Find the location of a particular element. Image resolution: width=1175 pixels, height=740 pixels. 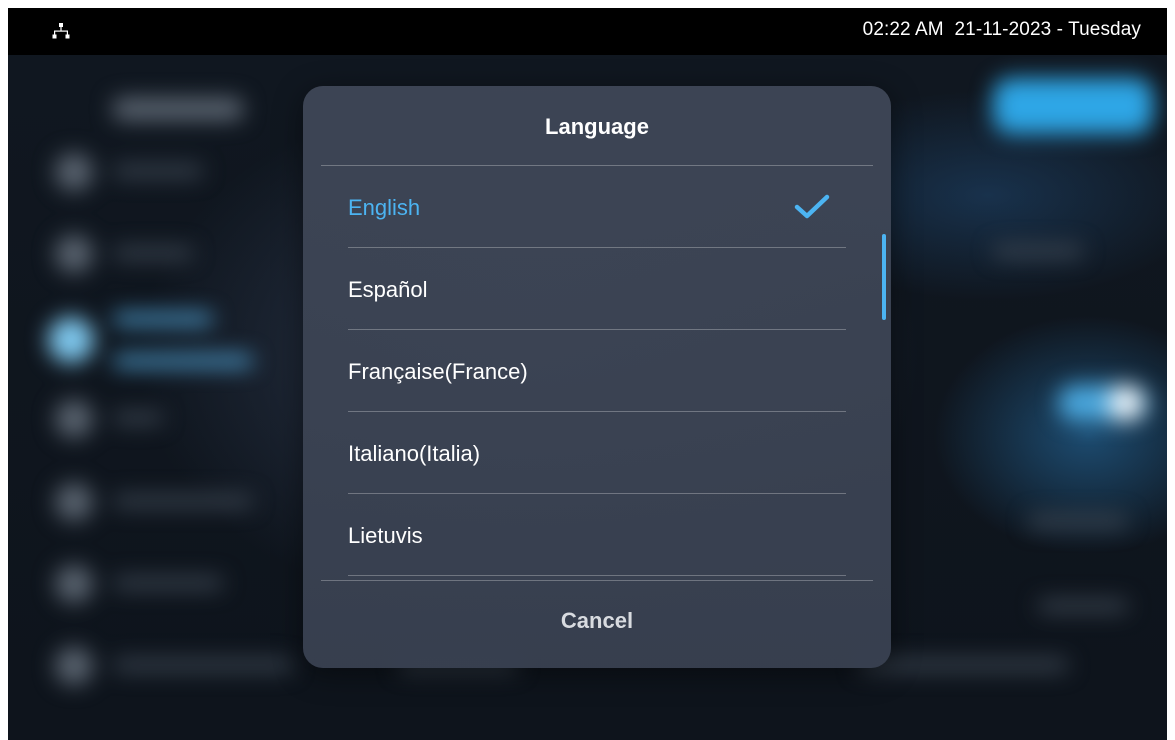

language-option-lietuvis: Lietuvis is located at coordinates (597, 535).